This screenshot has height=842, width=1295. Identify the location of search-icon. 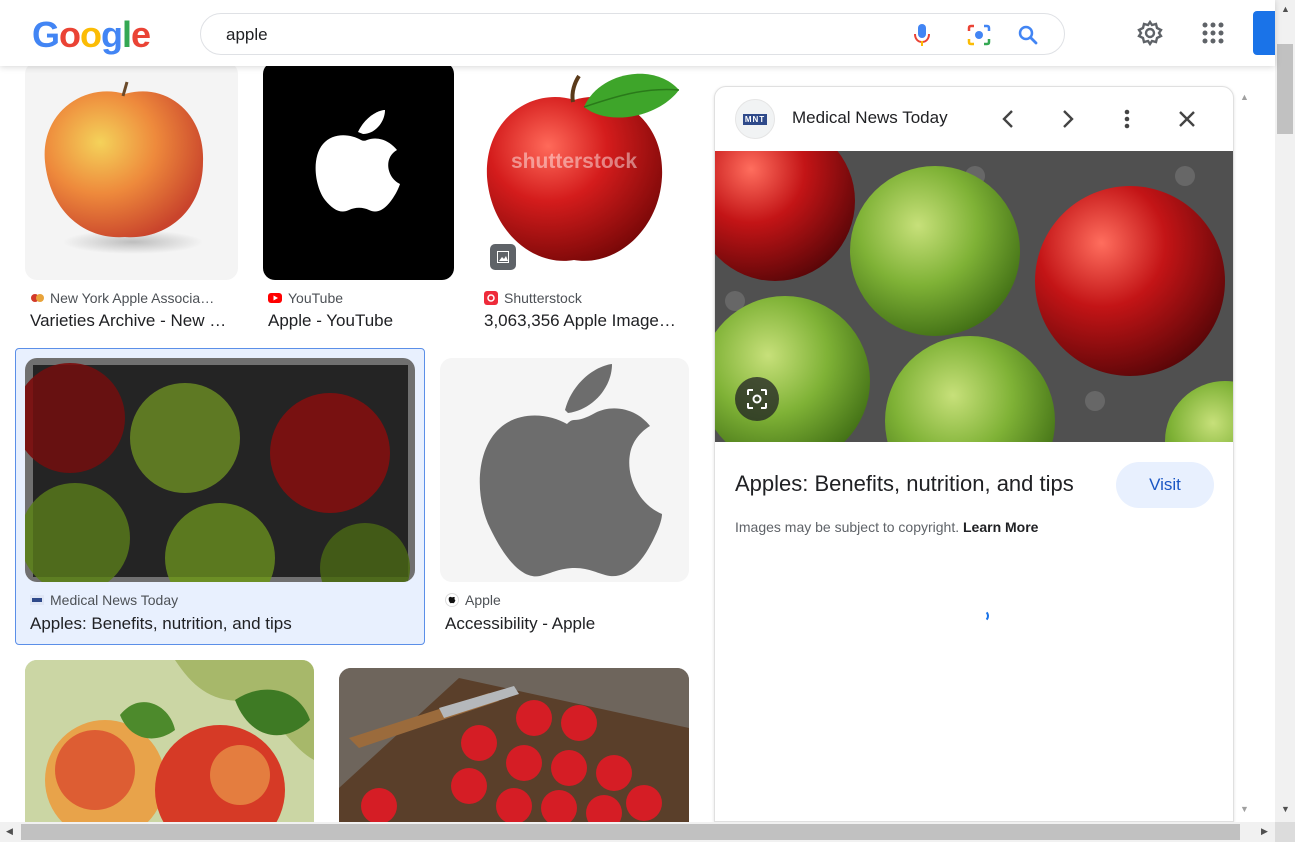
(1028, 35).